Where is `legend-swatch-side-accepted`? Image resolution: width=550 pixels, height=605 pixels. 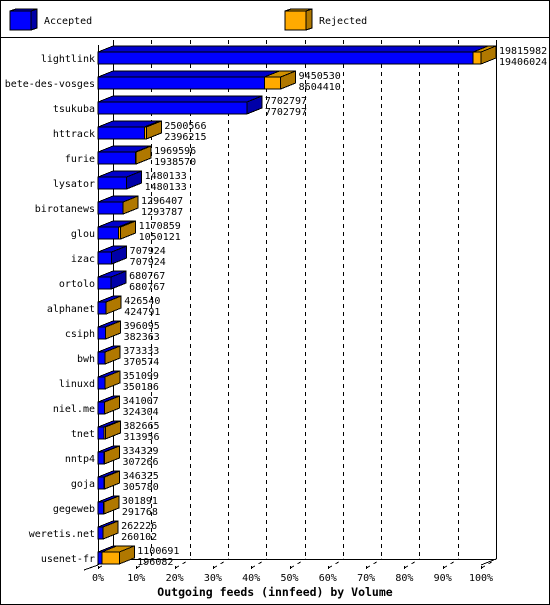 legend-swatch-side-accepted is located at coordinates (34, 19).